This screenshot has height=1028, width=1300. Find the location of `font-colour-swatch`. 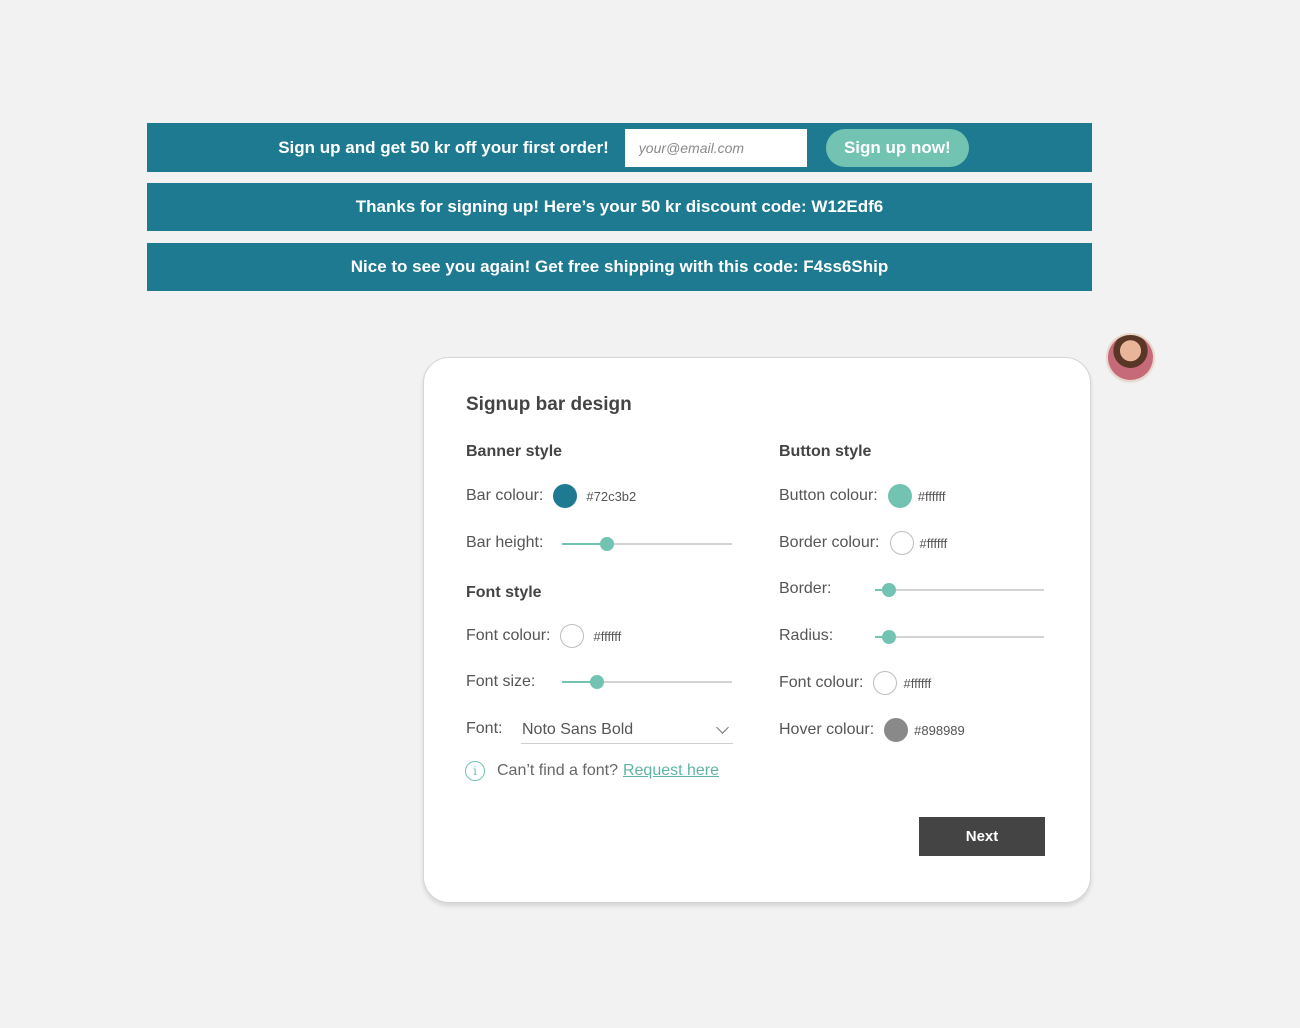

font-colour-swatch is located at coordinates (572, 636).